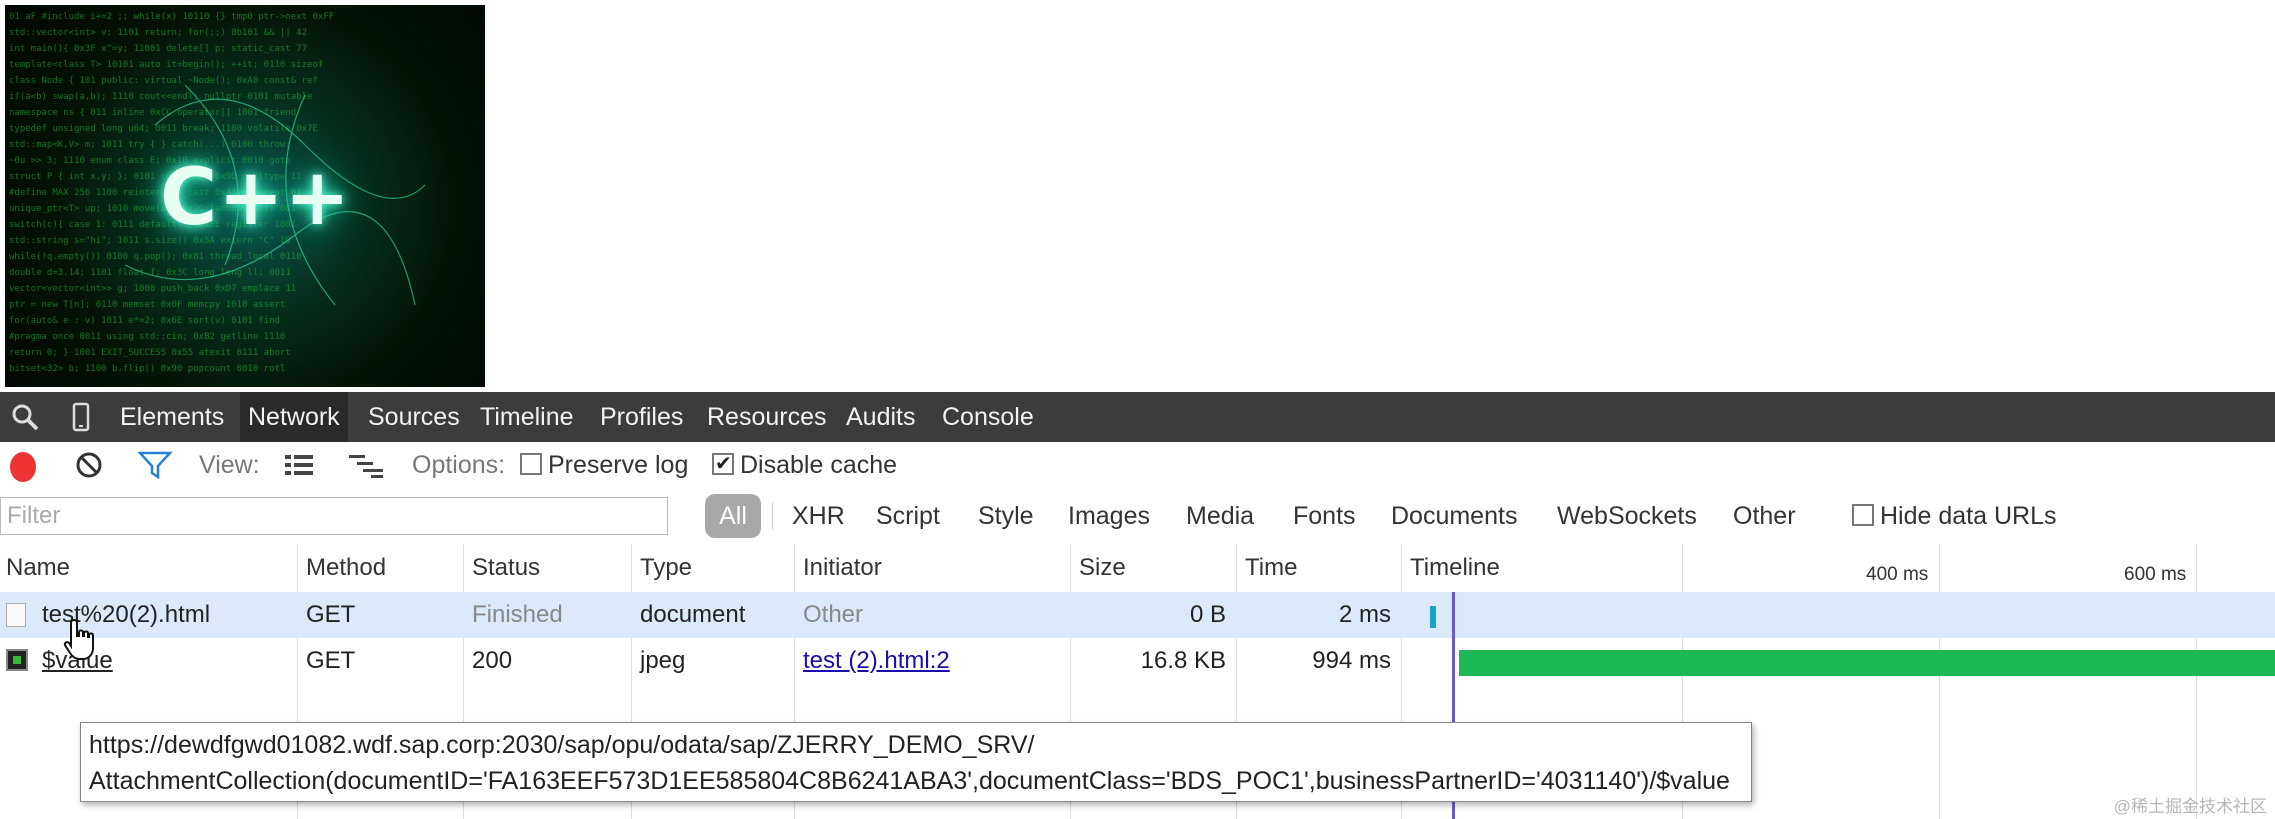  I want to click on filter-input, so click(334, 516).